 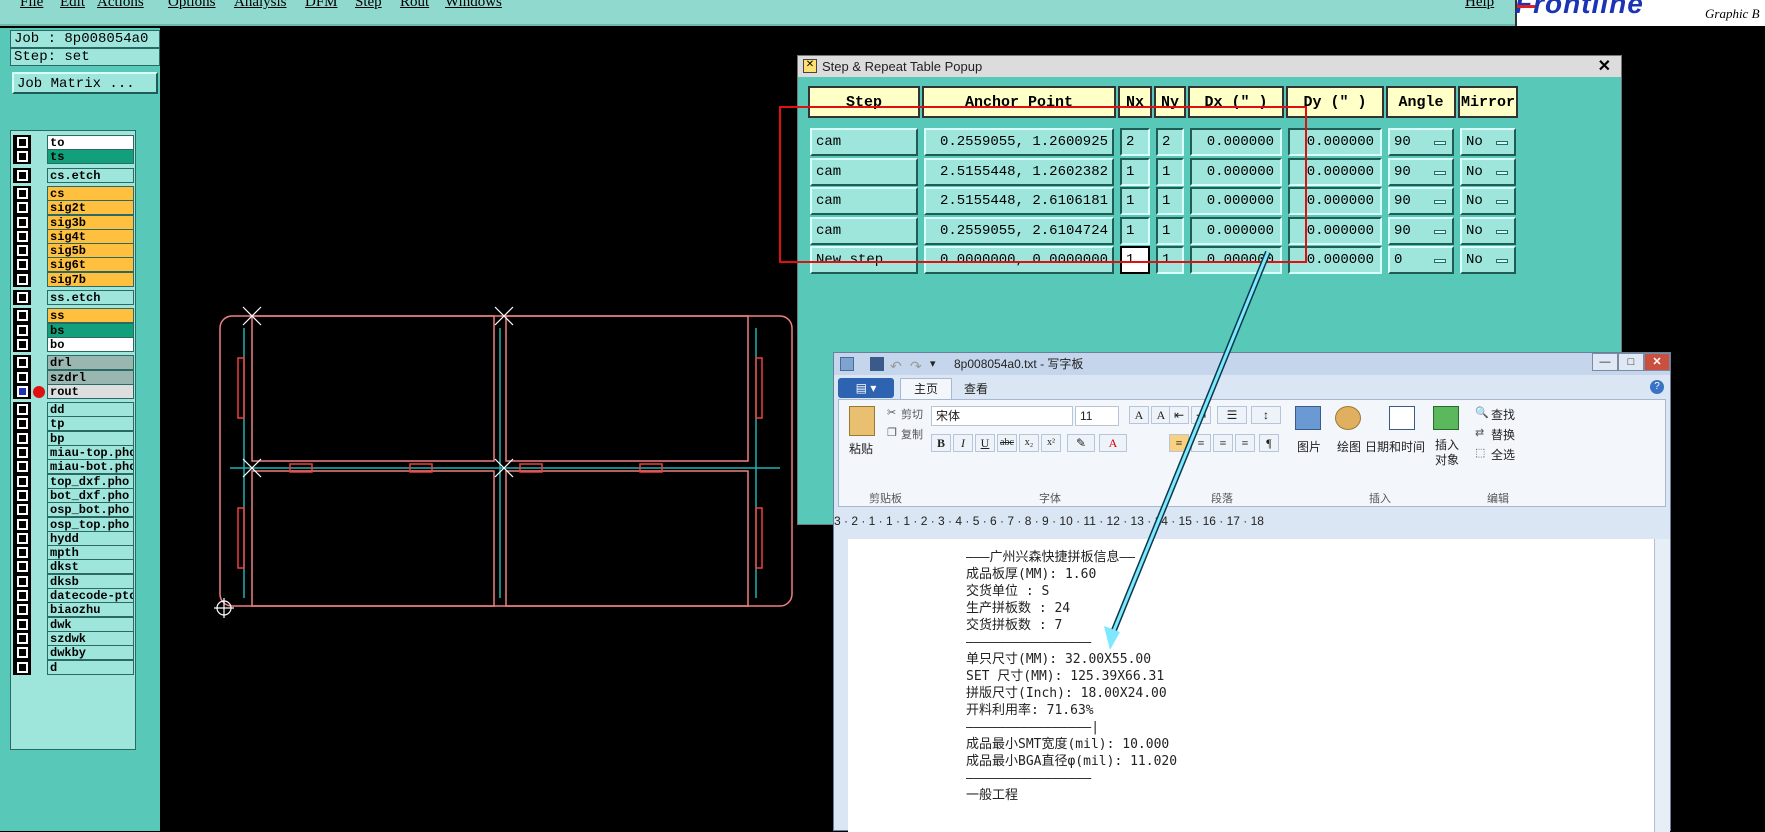 I want to click on arrow-line, so click(x=1189, y=446).